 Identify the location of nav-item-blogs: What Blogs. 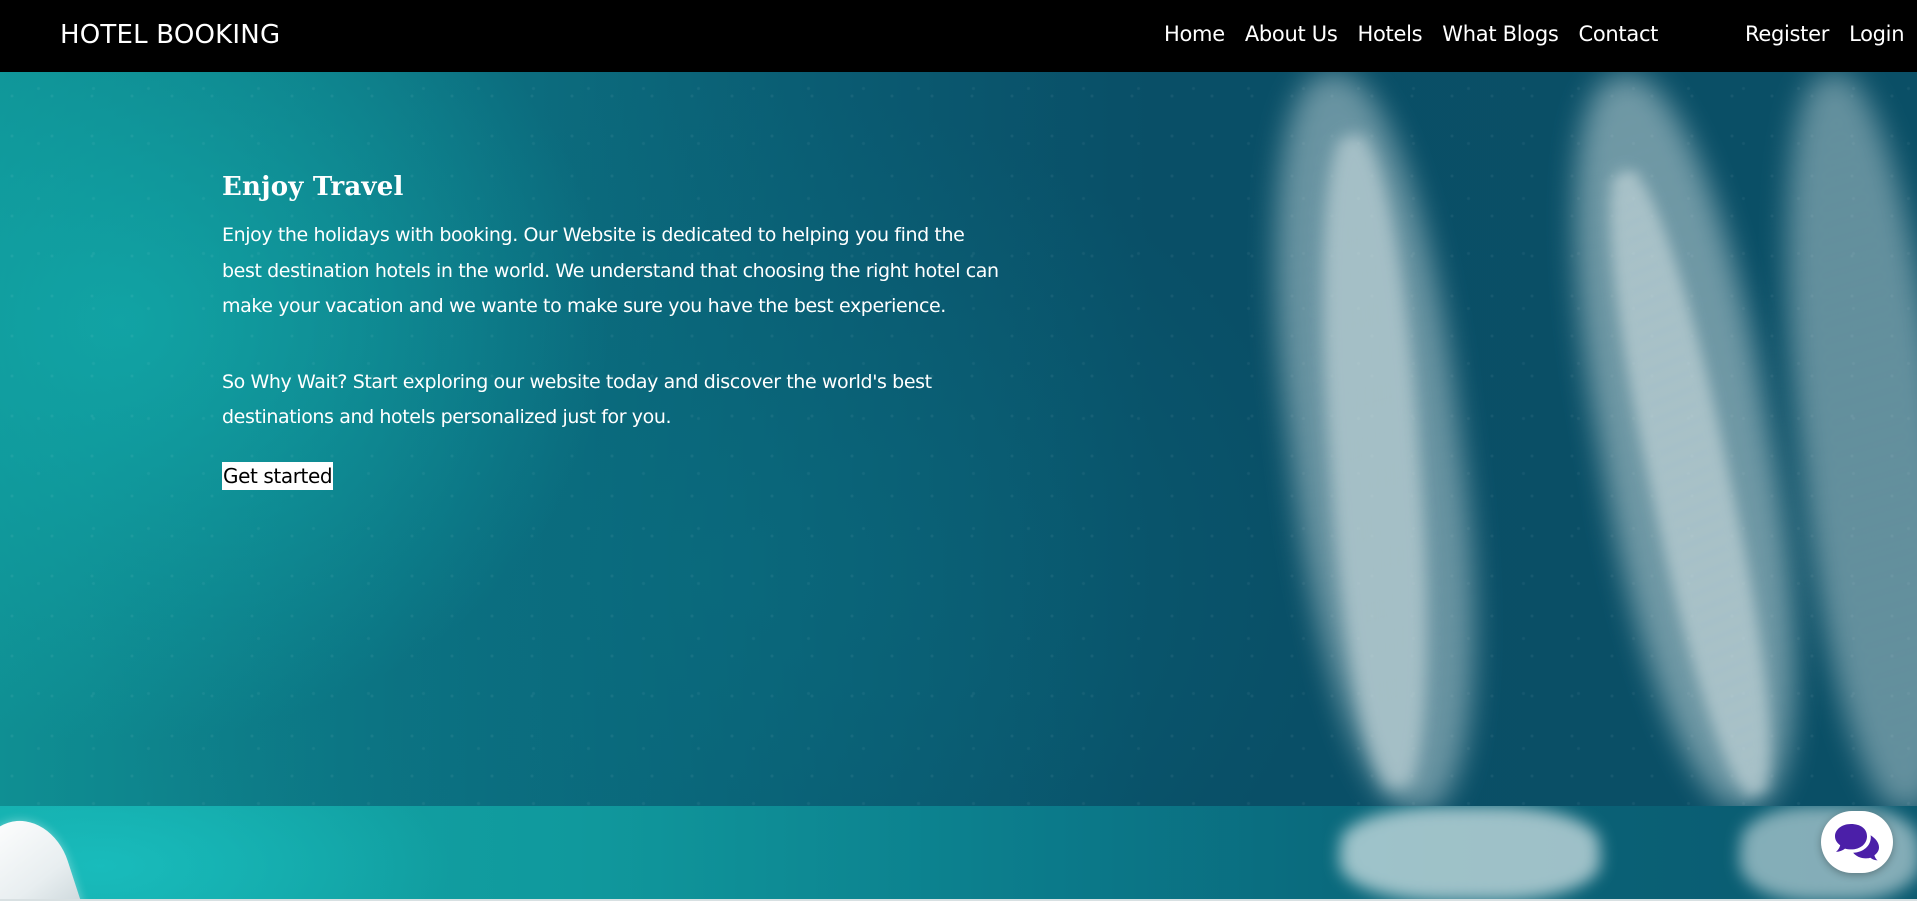
(1500, 34).